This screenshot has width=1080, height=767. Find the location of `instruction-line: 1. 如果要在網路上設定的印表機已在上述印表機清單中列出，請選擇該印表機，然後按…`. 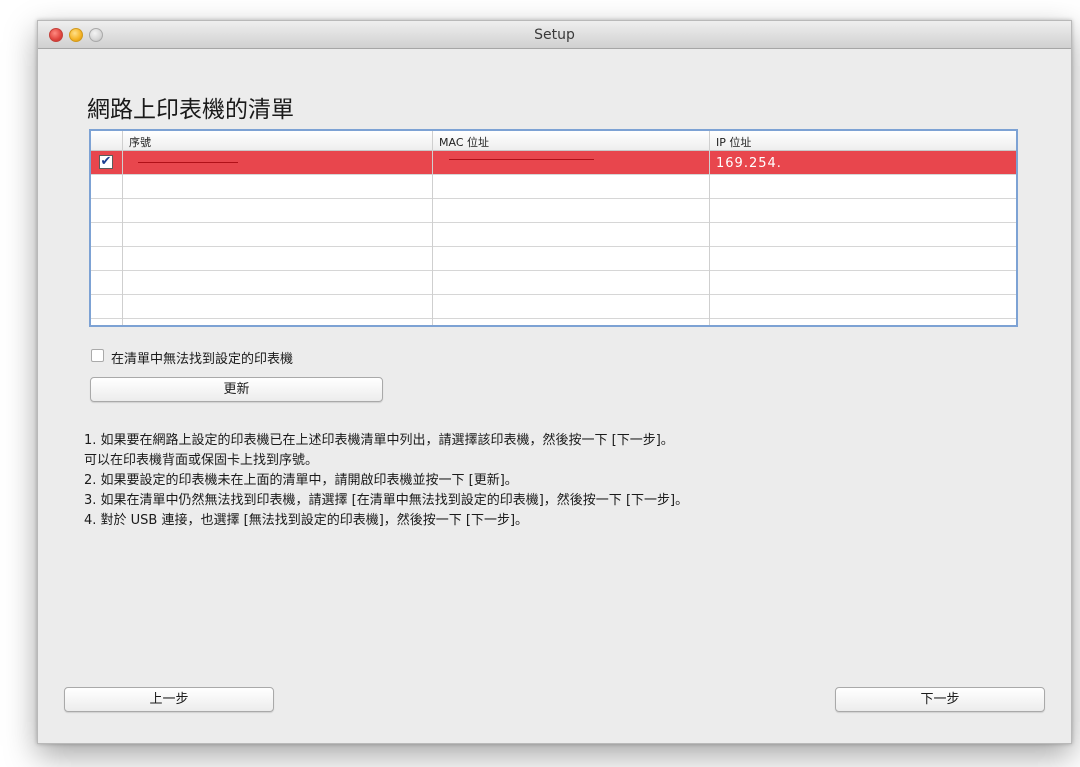

instruction-line: 1. 如果要在網路上設定的印表機已在上述印表機清單中列出，請選擇該印表機，然後按… is located at coordinates (379, 440).